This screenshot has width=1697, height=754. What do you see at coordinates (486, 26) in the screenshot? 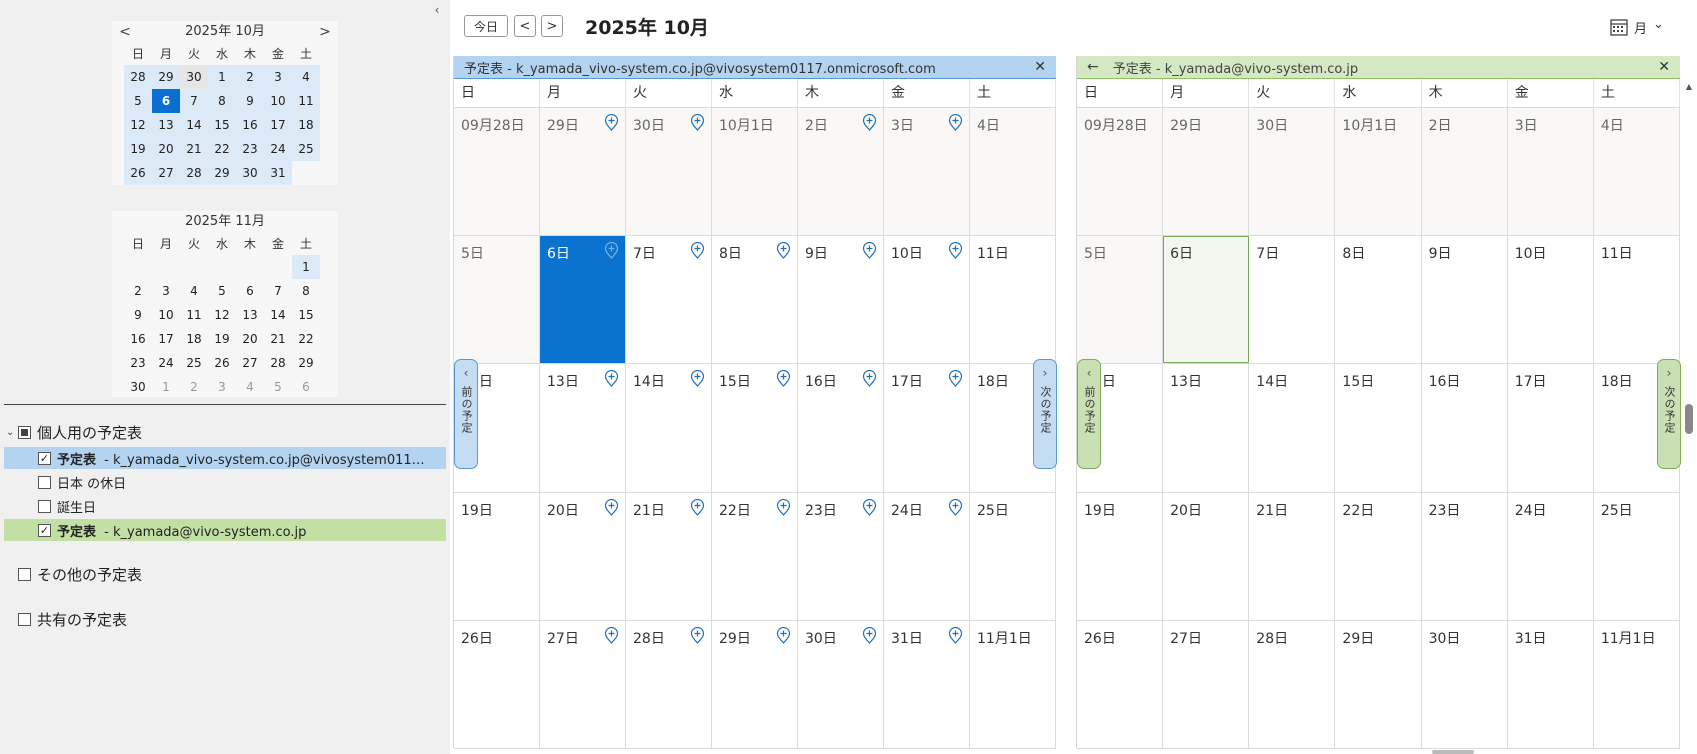
I see `today-button: 今日` at bounding box center [486, 26].